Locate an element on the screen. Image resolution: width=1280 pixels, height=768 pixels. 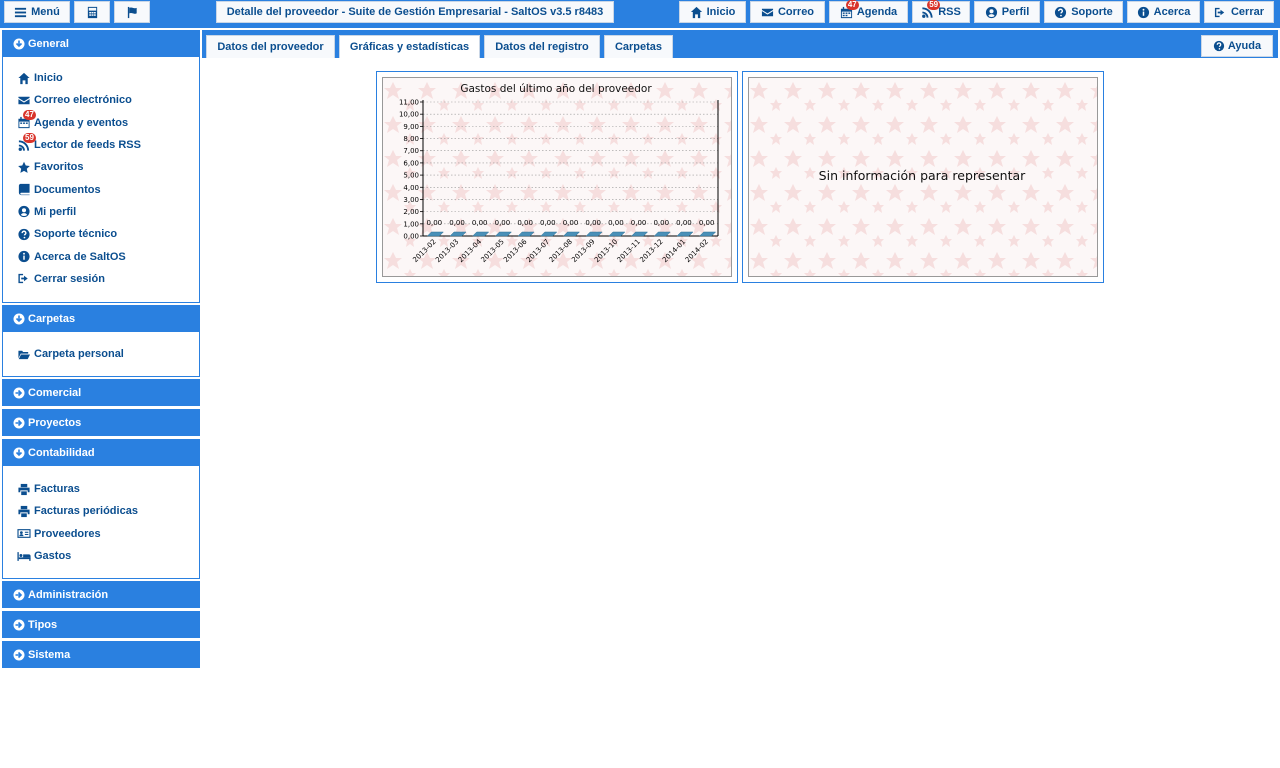
y-tick-label: 7,00 is located at coordinates (411, 151).